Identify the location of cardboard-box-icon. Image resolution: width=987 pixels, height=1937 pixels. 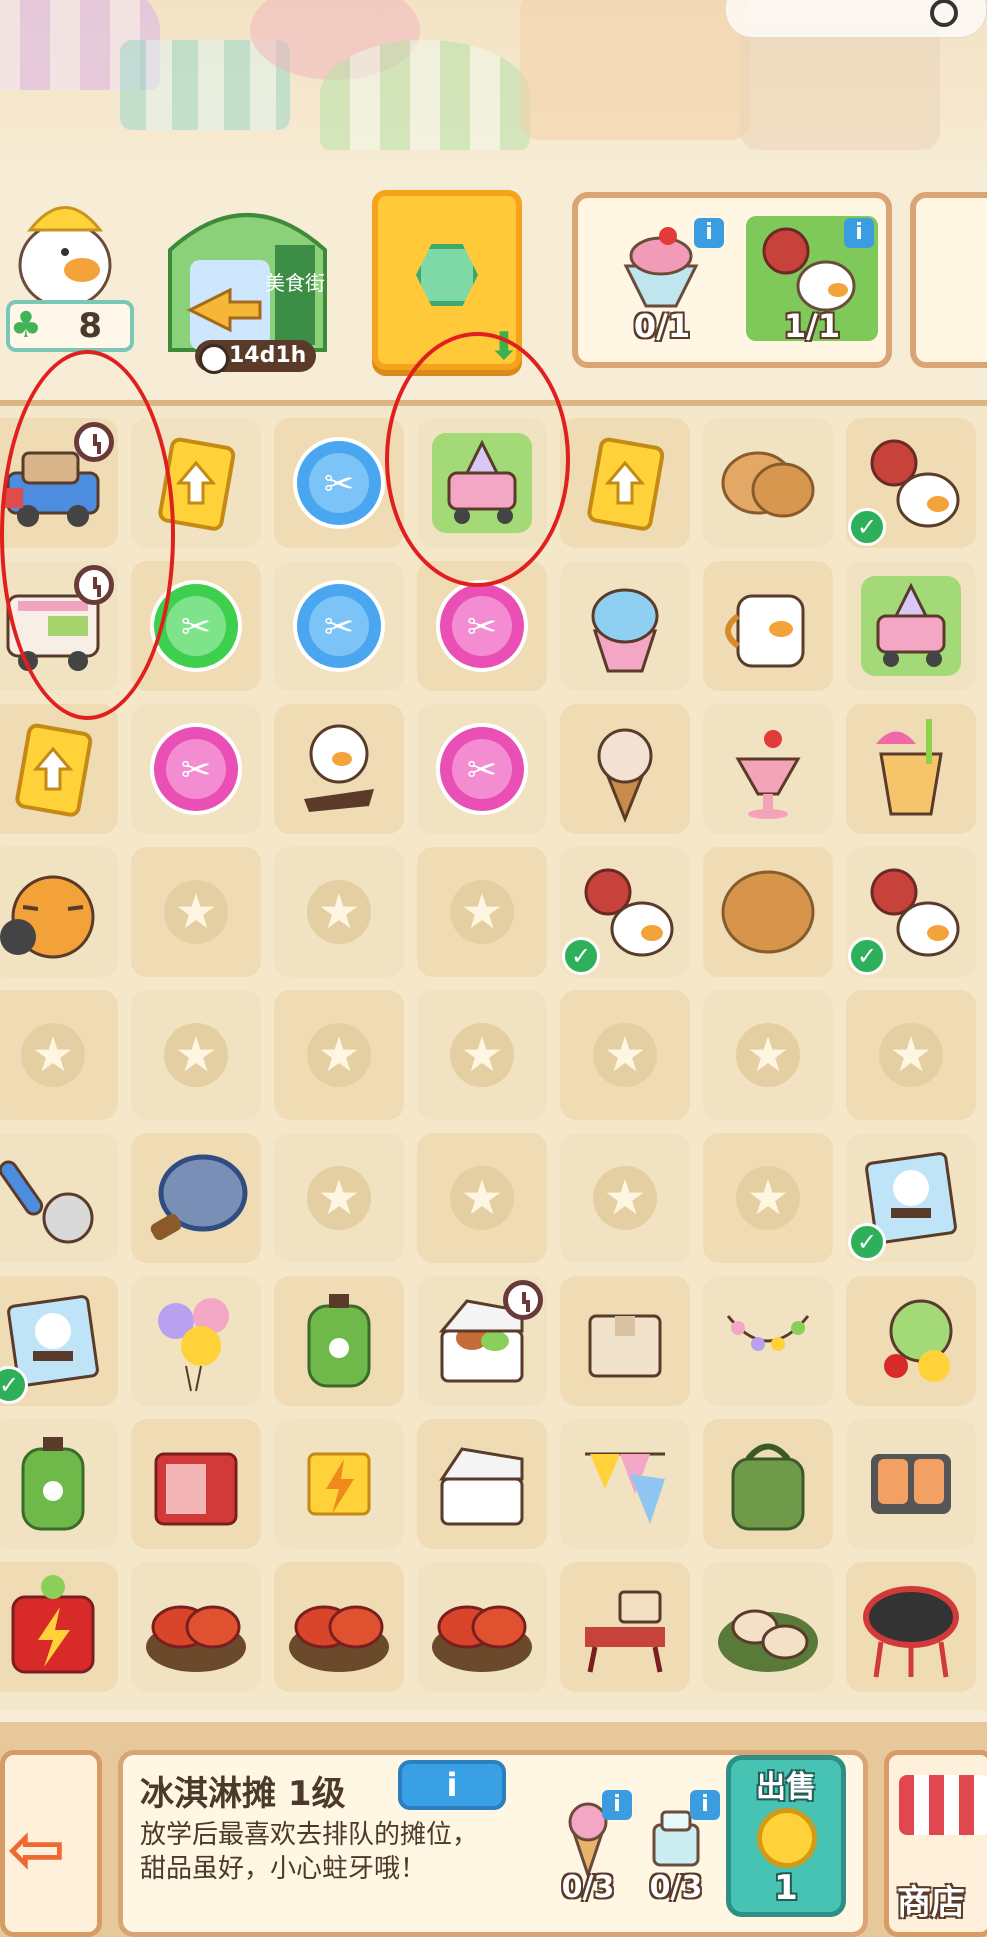
(625, 1341).